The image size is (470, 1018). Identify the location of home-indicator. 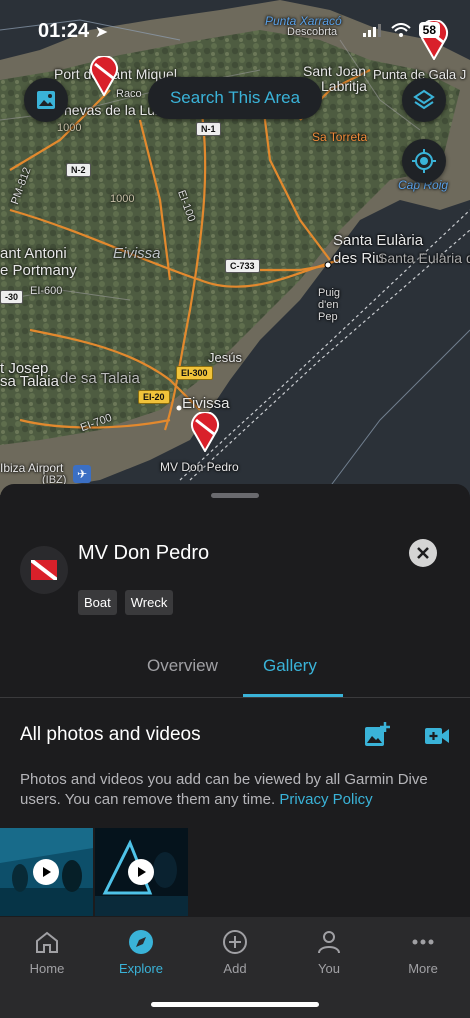
(235, 1004).